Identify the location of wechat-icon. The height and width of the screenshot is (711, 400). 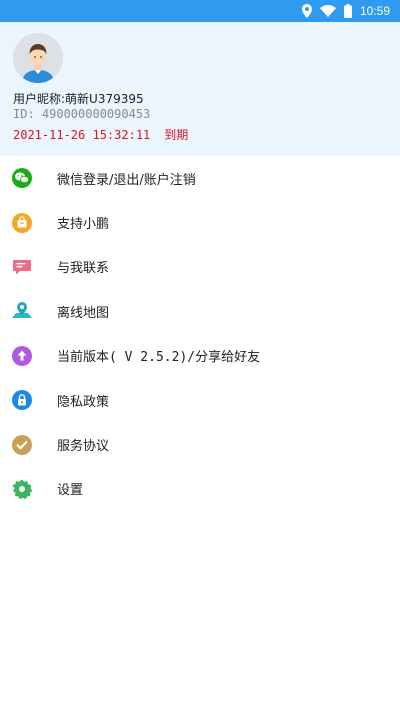
(22, 178).